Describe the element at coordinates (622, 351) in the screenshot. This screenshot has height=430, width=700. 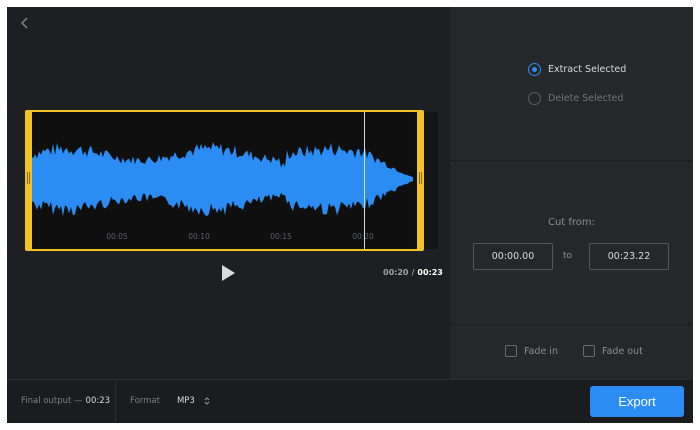
I see `fade-out-label: Fade out` at that location.